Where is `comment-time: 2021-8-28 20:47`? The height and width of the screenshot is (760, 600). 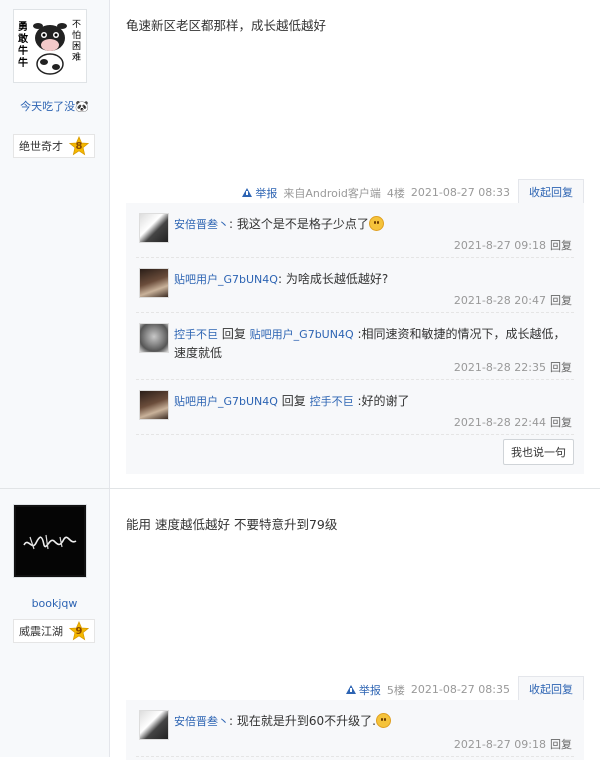 comment-time: 2021-8-28 20:47 is located at coordinates (499, 300).